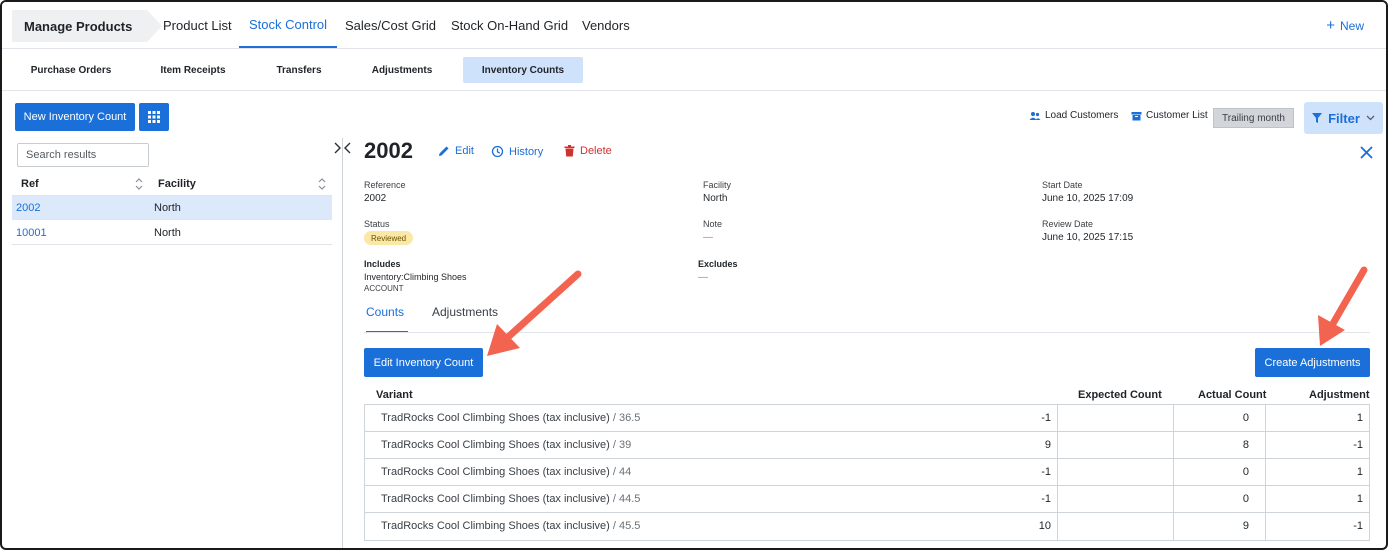  Describe the element at coordinates (626, 526) in the screenshot. I see `variant-option: / 45.5` at that location.